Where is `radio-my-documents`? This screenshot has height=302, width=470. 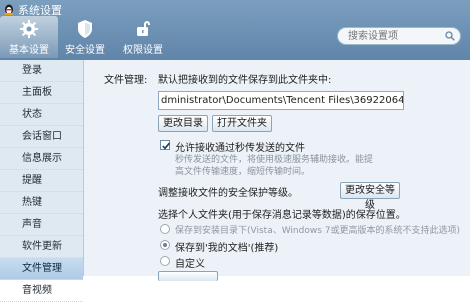
radio-my-documents is located at coordinates (165, 245).